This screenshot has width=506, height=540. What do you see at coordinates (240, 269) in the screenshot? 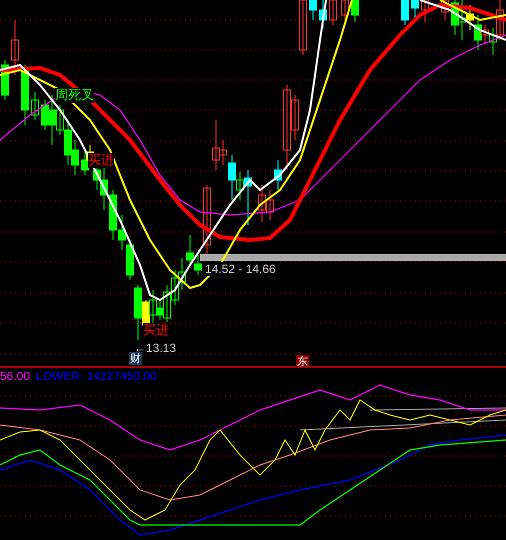
I see `price-range-label: 14.52 - 14.66` at bounding box center [240, 269].